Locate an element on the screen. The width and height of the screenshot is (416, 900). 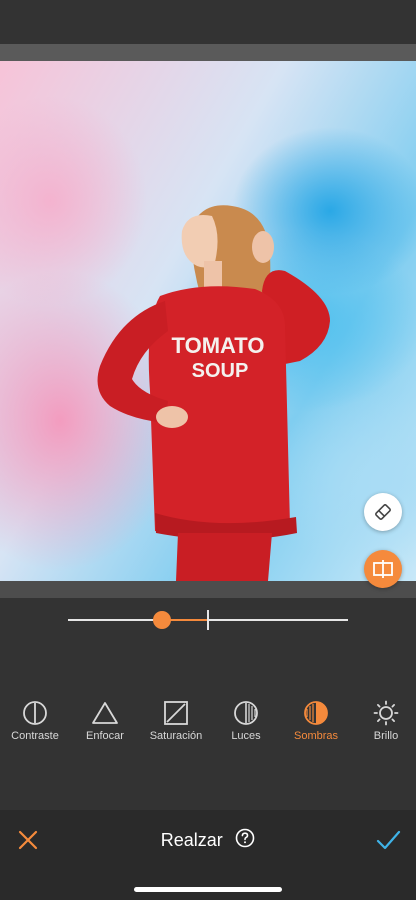
slider-center-mark is located at coordinates (208, 620).